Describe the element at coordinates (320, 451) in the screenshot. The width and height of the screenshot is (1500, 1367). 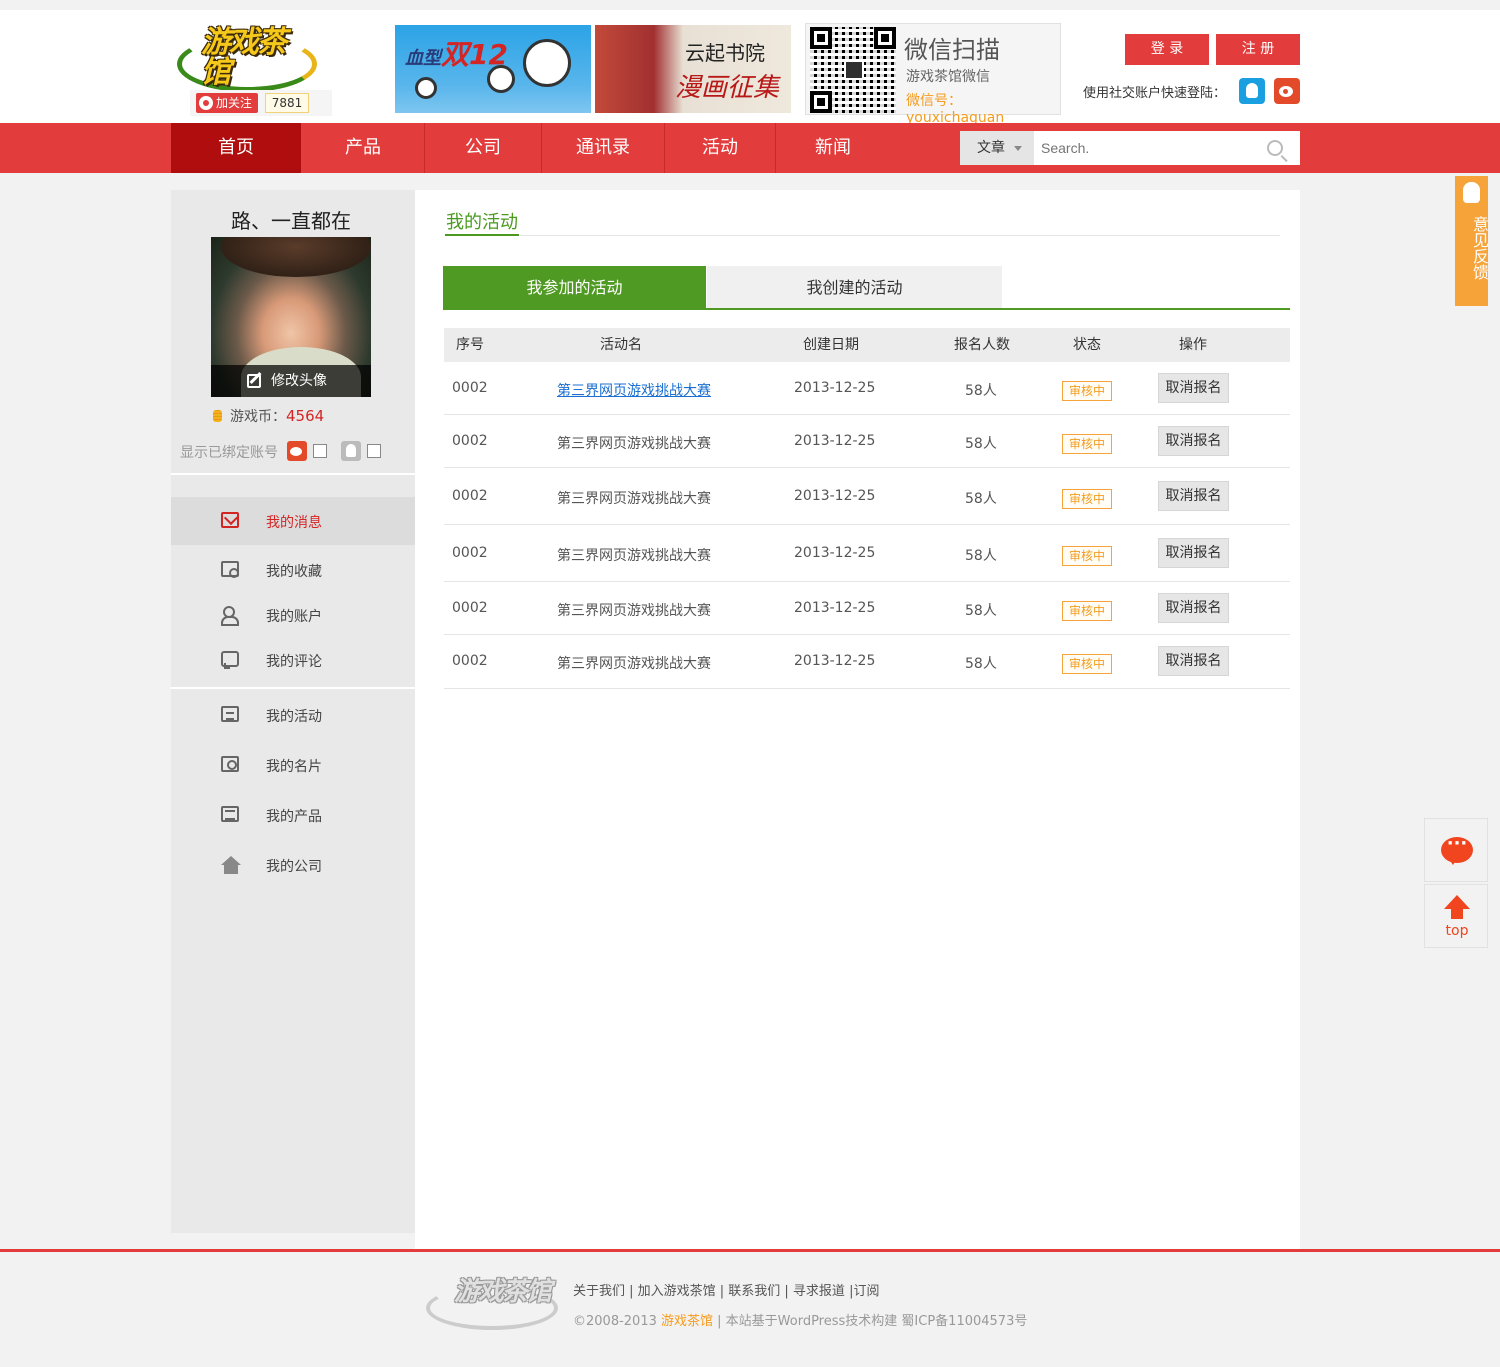
I see `weibo-bind-checkbox` at that location.